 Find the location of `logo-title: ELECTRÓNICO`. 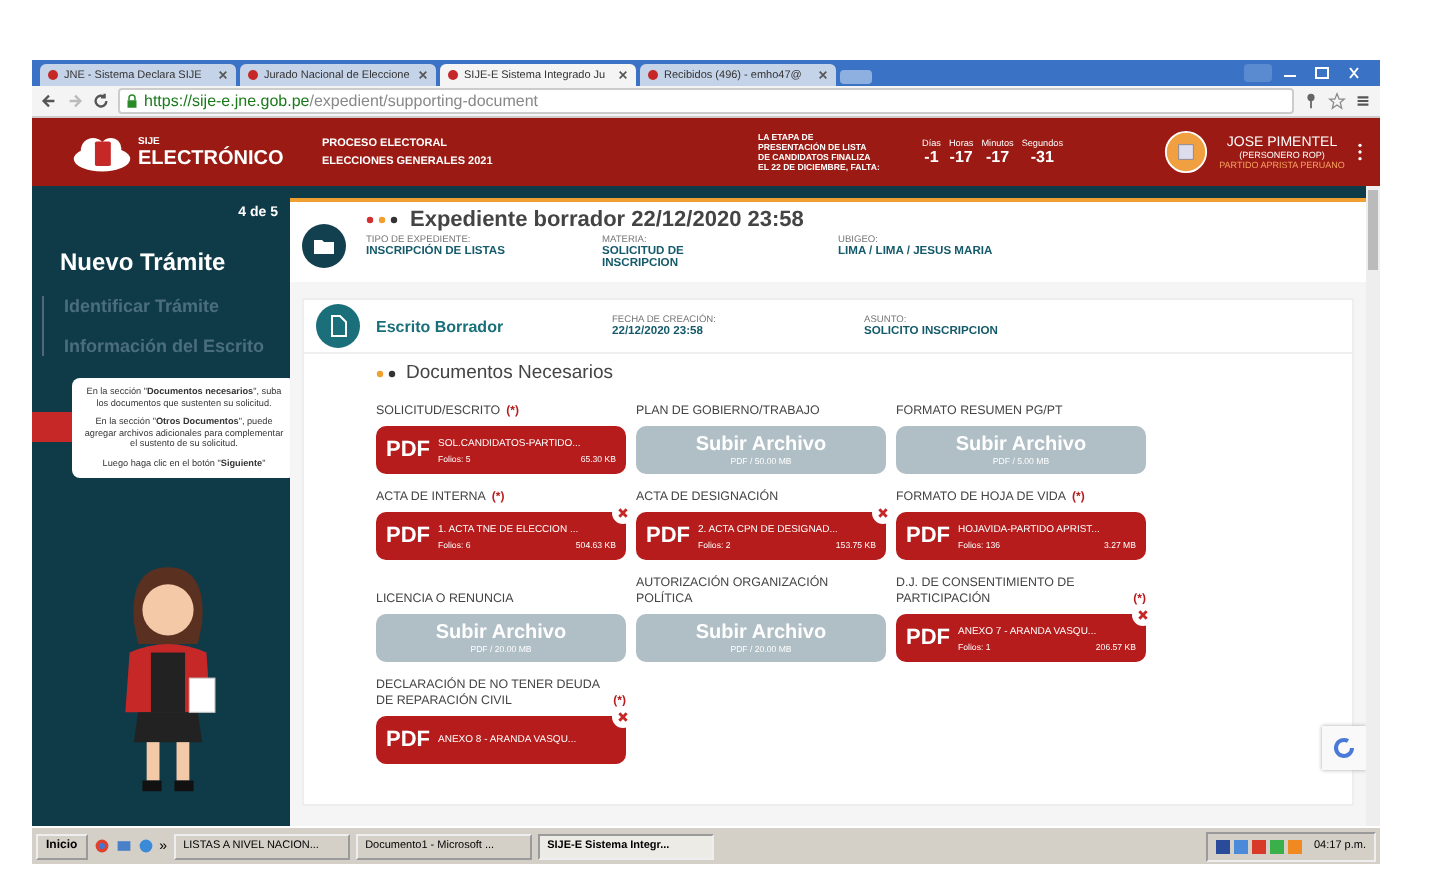

logo-title: ELECTRÓNICO is located at coordinates (212, 158).